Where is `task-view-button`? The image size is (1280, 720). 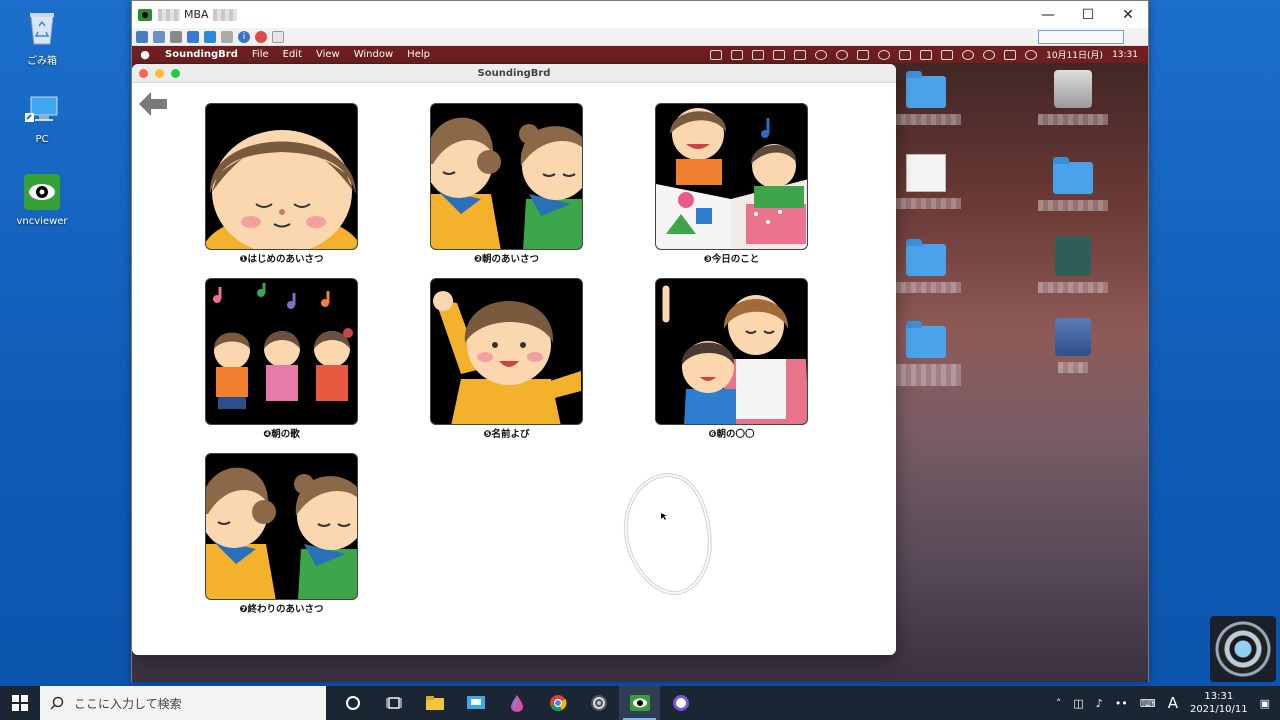 task-view-button is located at coordinates (393, 703).